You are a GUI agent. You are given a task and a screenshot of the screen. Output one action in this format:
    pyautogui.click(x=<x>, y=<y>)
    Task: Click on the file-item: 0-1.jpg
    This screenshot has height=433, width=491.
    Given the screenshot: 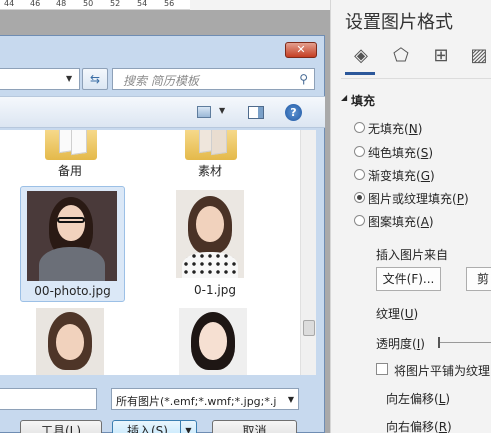 What is the action you would take?
    pyautogui.click(x=215, y=244)
    